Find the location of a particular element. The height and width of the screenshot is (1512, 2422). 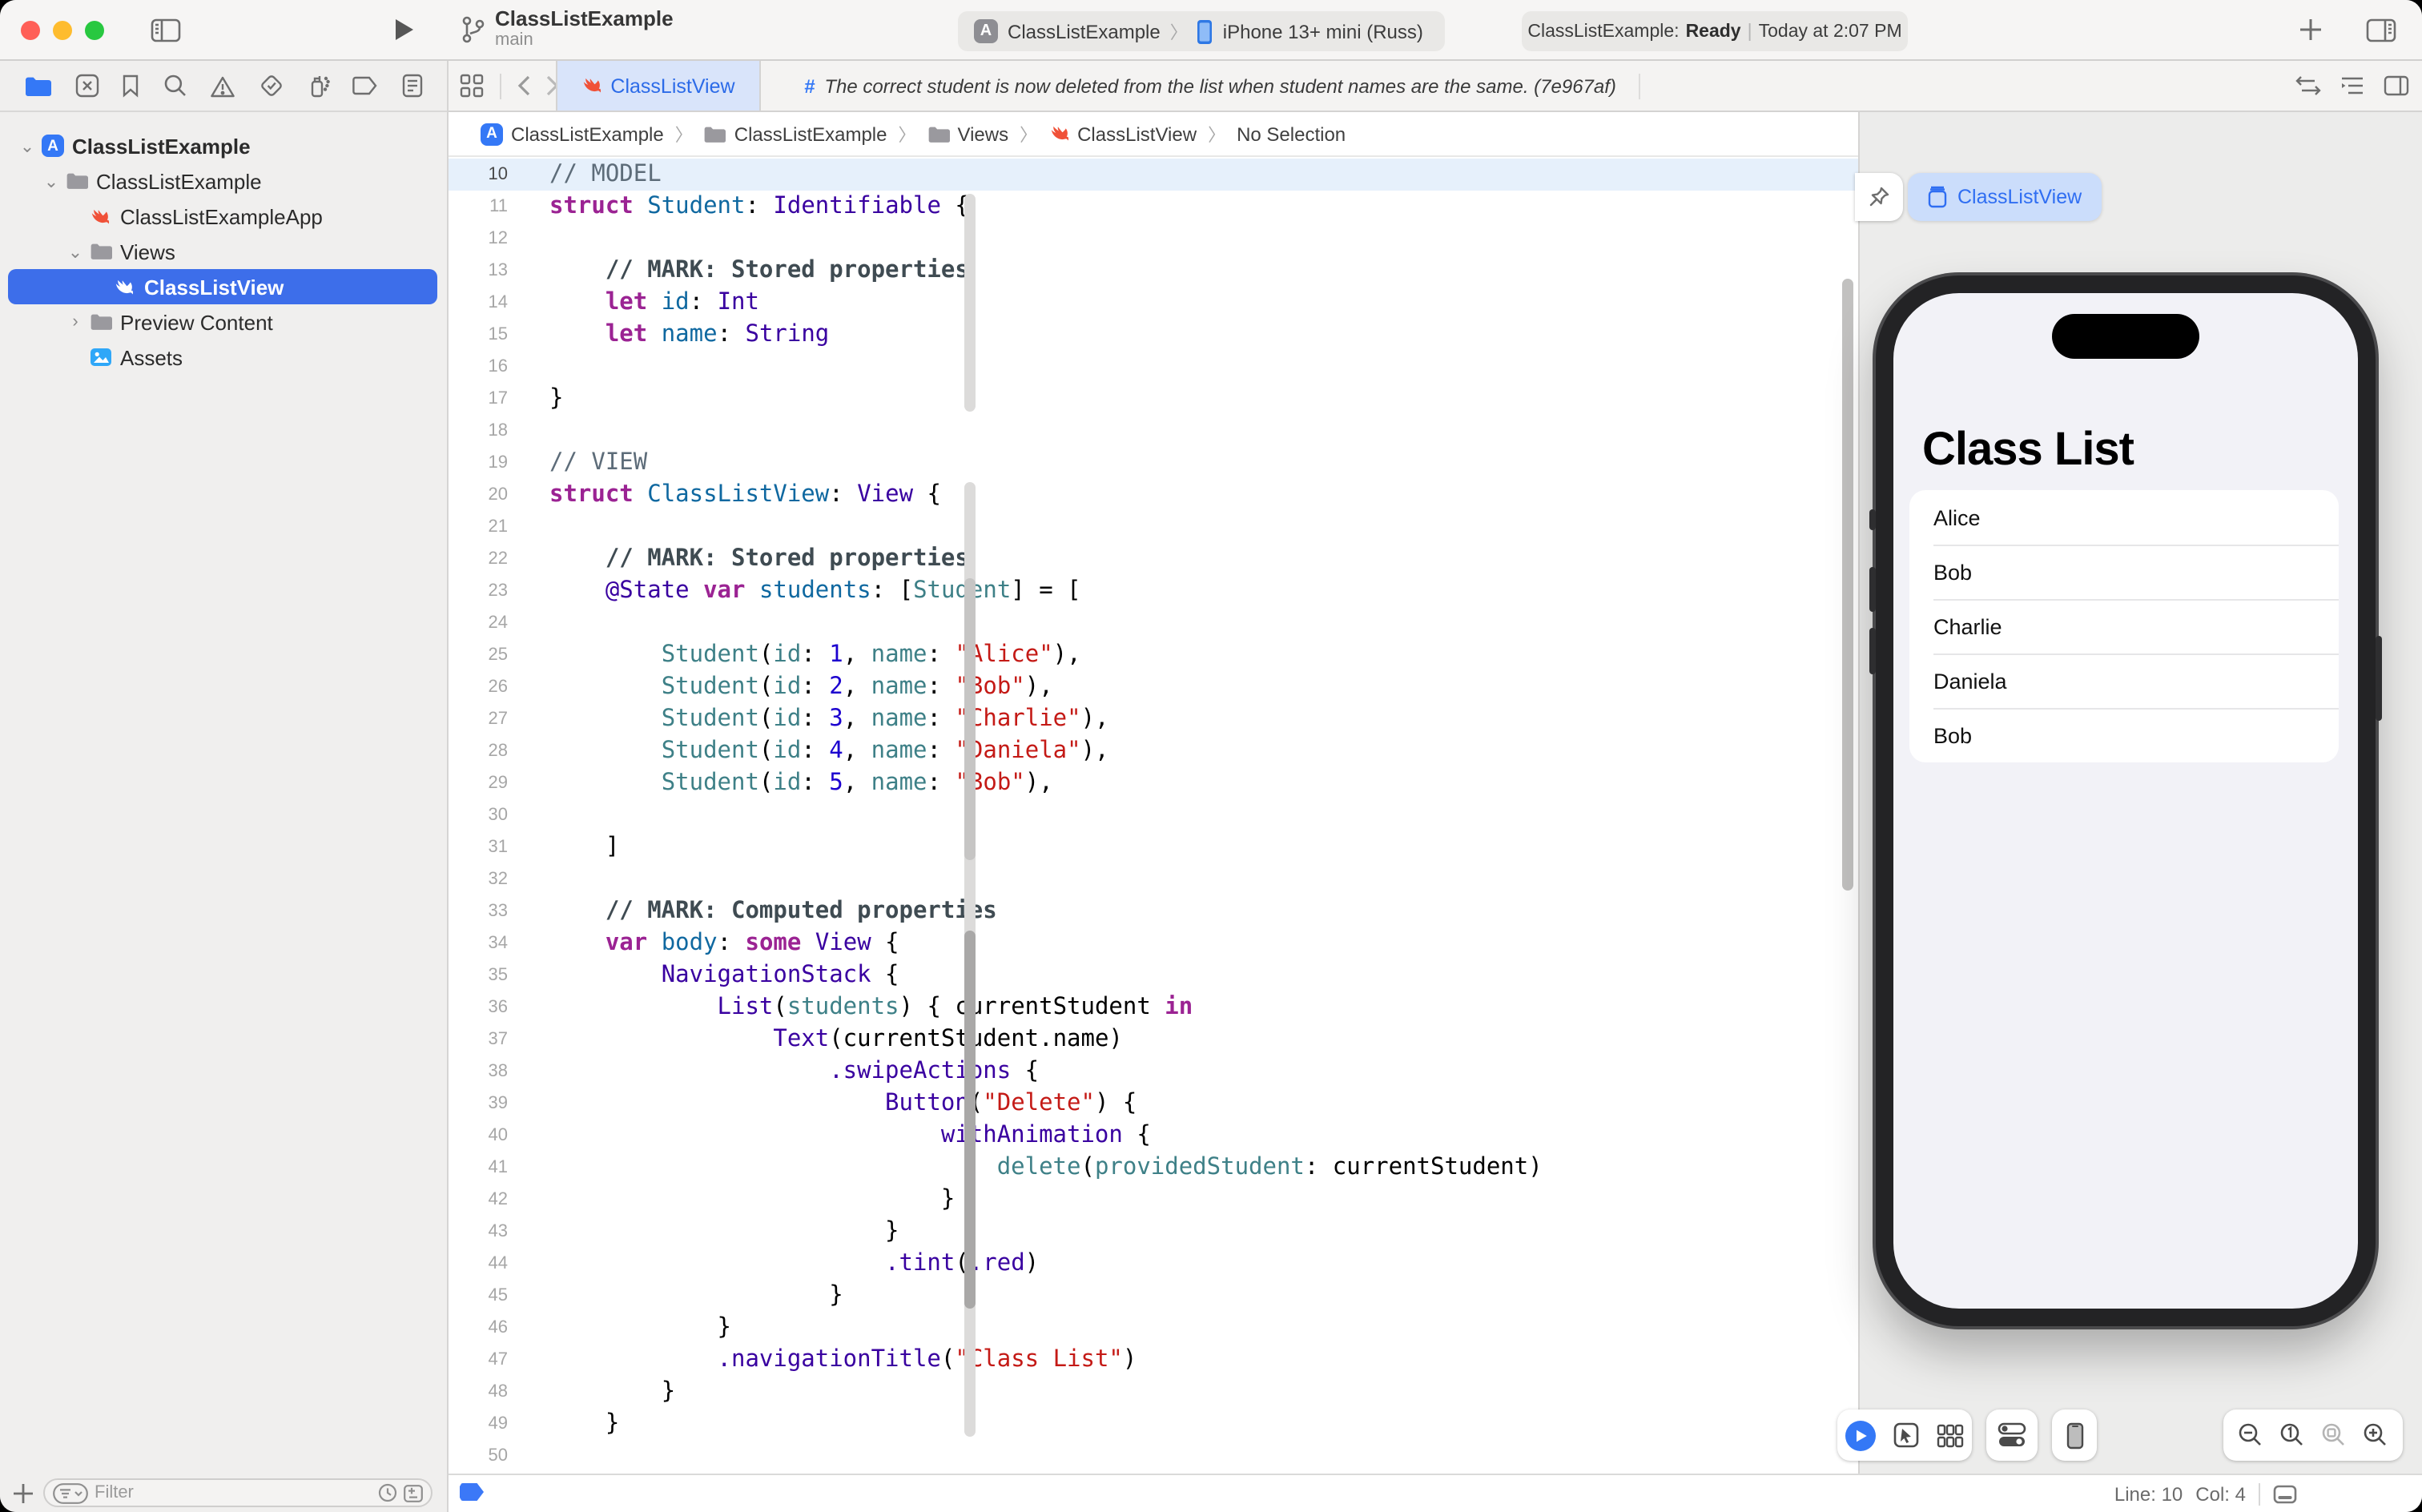

line-number: 11 is located at coordinates (479, 206).